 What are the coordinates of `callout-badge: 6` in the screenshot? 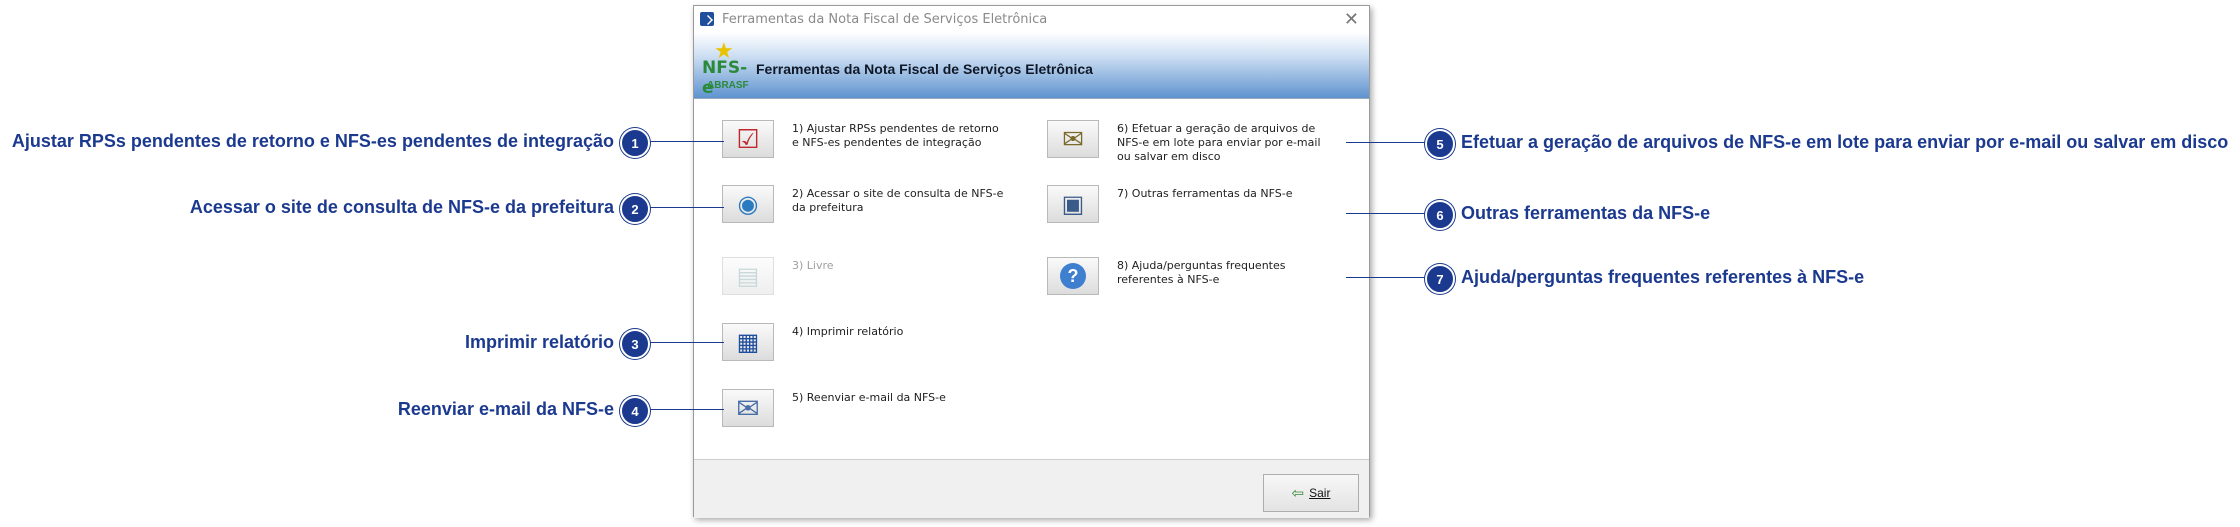 It's located at (1440, 215).